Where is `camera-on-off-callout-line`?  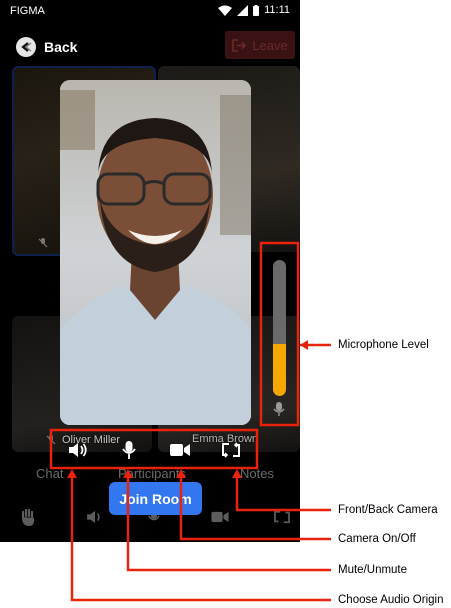 camera-on-off-callout-line is located at coordinates (255, 509).